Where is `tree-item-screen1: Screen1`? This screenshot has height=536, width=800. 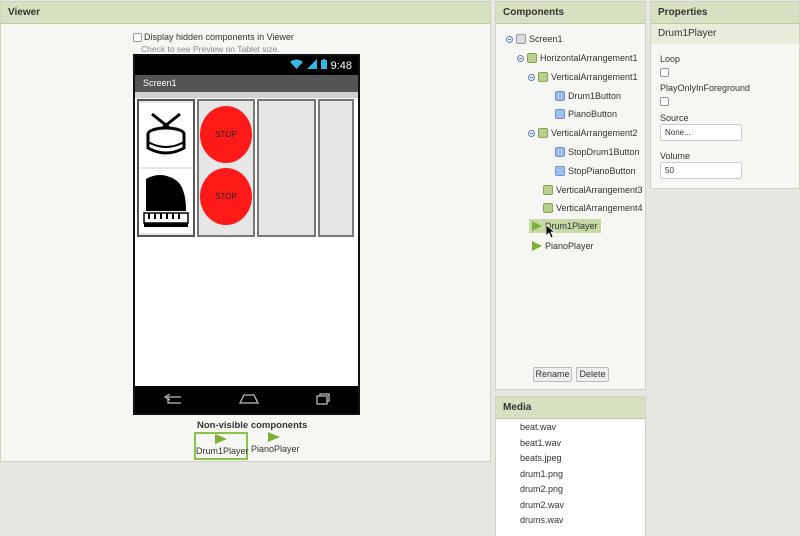 tree-item-screen1: Screen1 is located at coordinates (534, 39).